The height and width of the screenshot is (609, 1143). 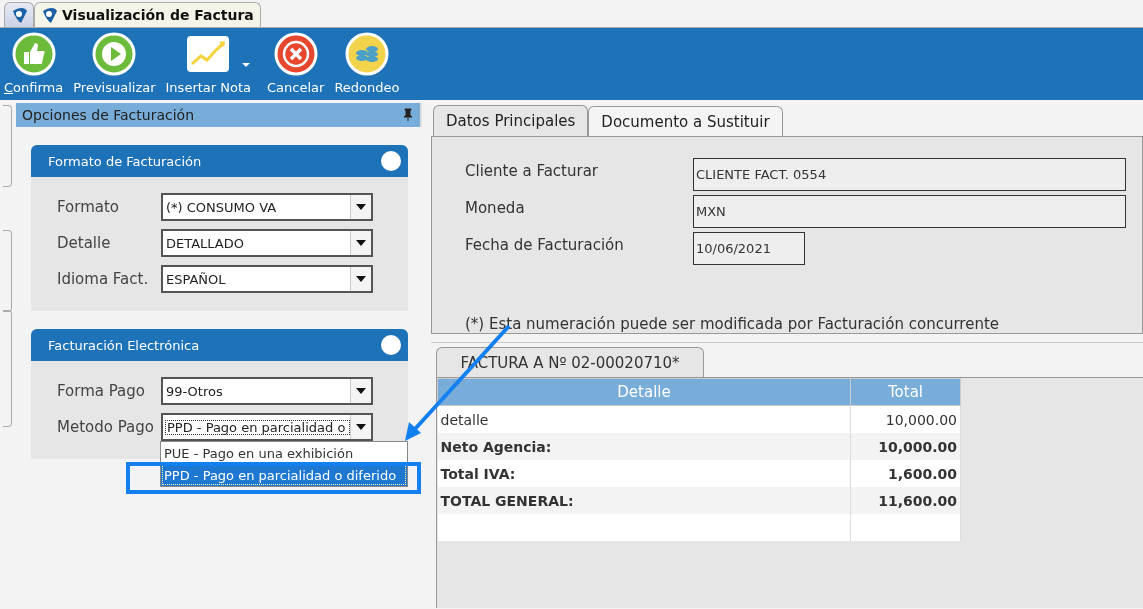 What do you see at coordinates (644, 473) in the screenshot?
I see `table-cell: Total IVA:` at bounding box center [644, 473].